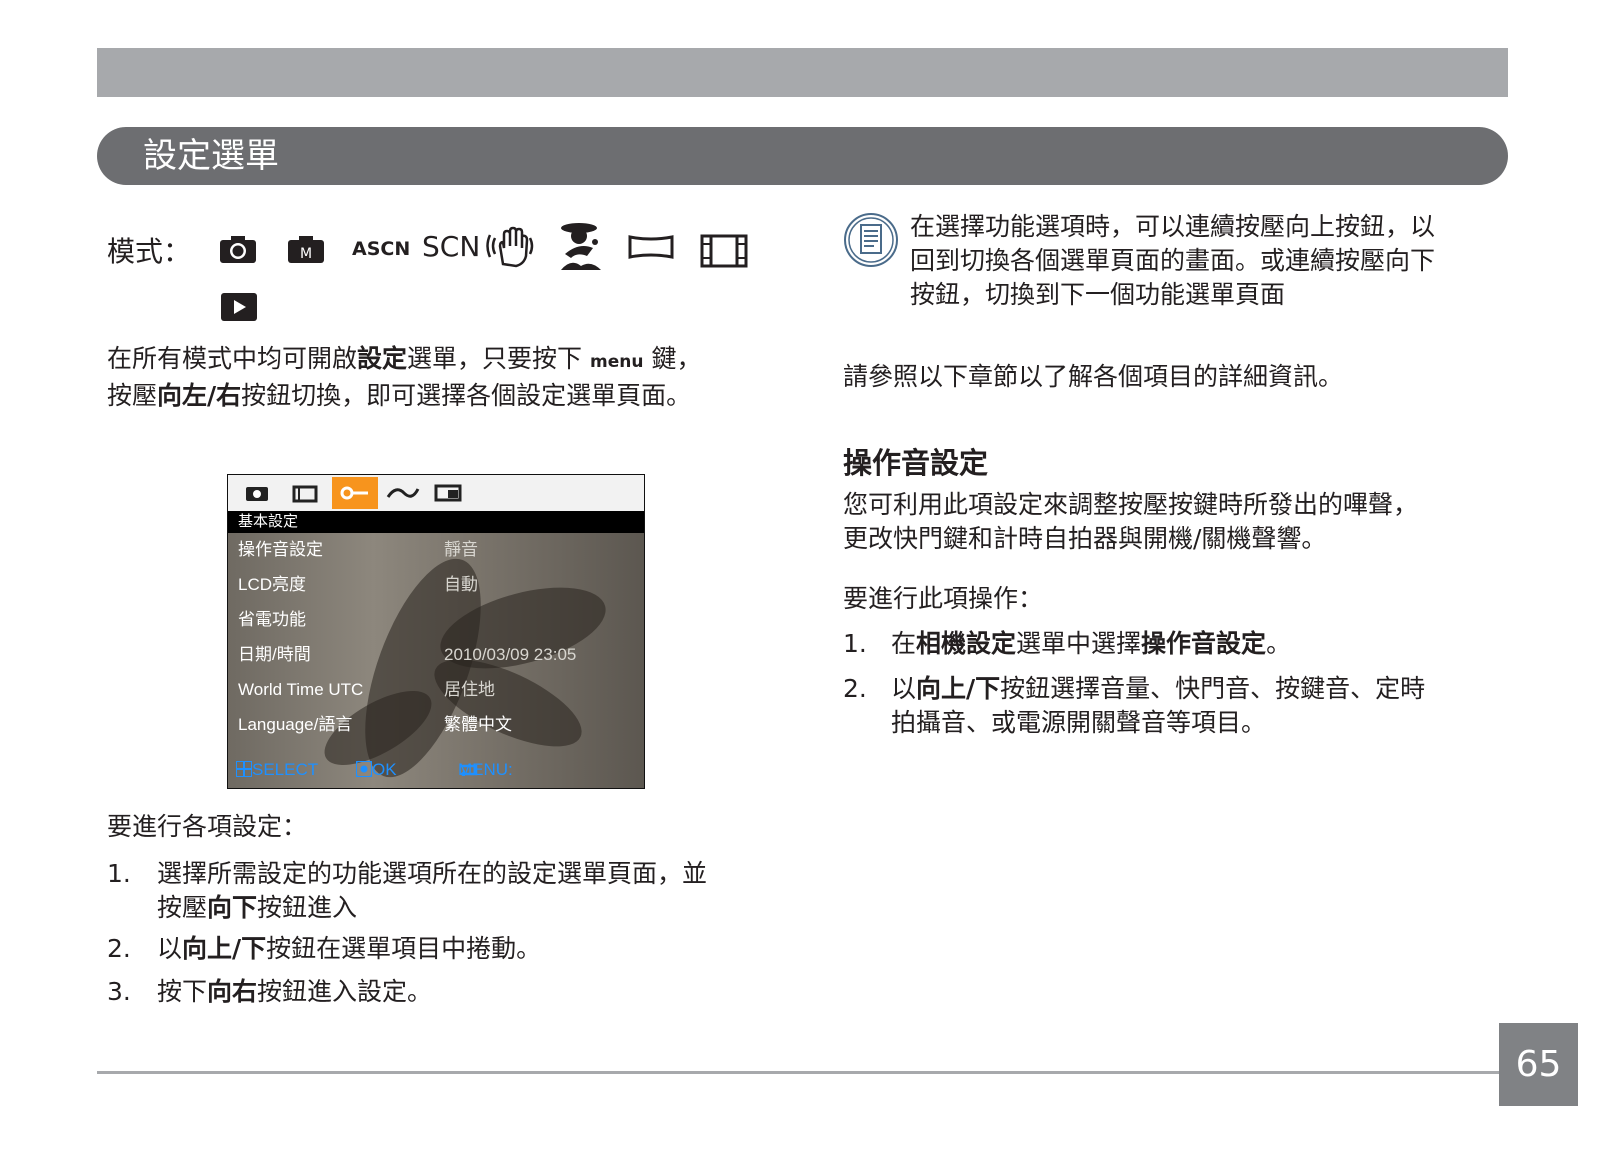 This screenshot has height=1164, width=1600. What do you see at coordinates (324, 948) in the screenshot?
I see `left-step: 2. 以向上/下按鈕在選單項目中捲動。` at bounding box center [324, 948].